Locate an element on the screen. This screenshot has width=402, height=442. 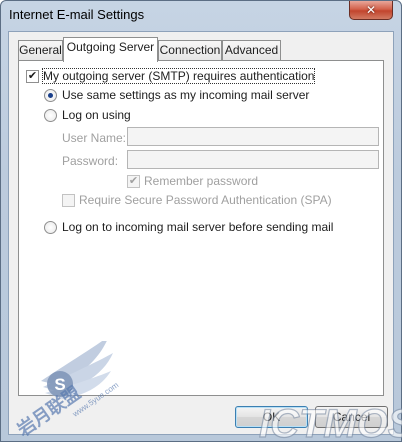
close-icon: ✕ is located at coordinates (371, 10).